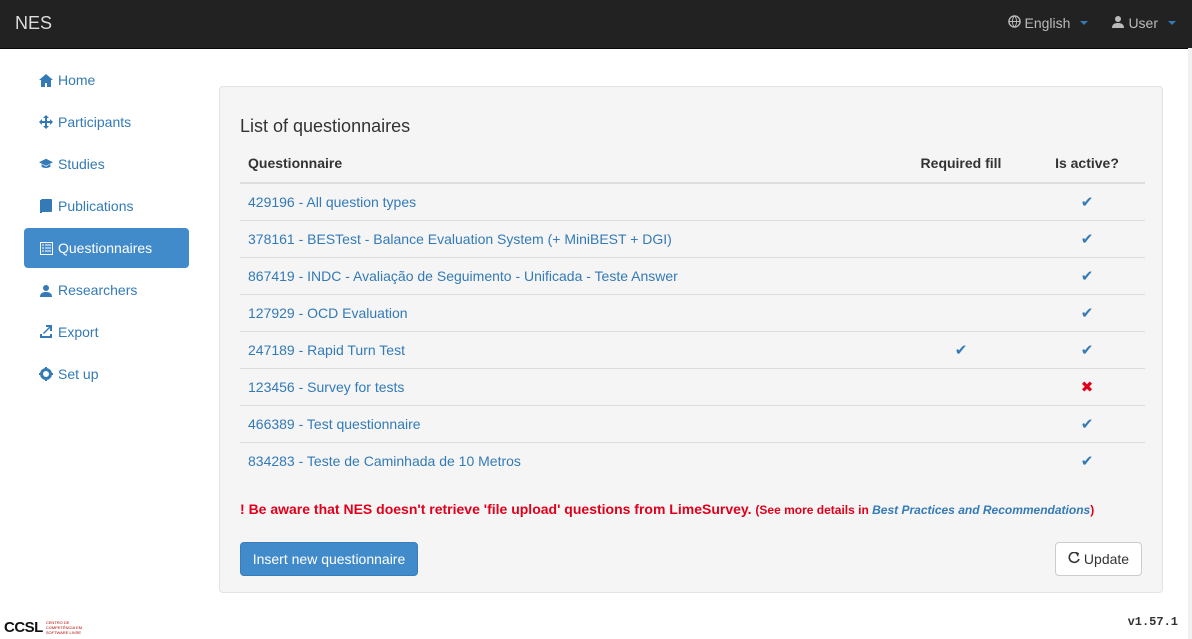 The height and width of the screenshot is (639, 1192). What do you see at coordinates (78, 374) in the screenshot?
I see `sidebar-item-label: Set up` at bounding box center [78, 374].